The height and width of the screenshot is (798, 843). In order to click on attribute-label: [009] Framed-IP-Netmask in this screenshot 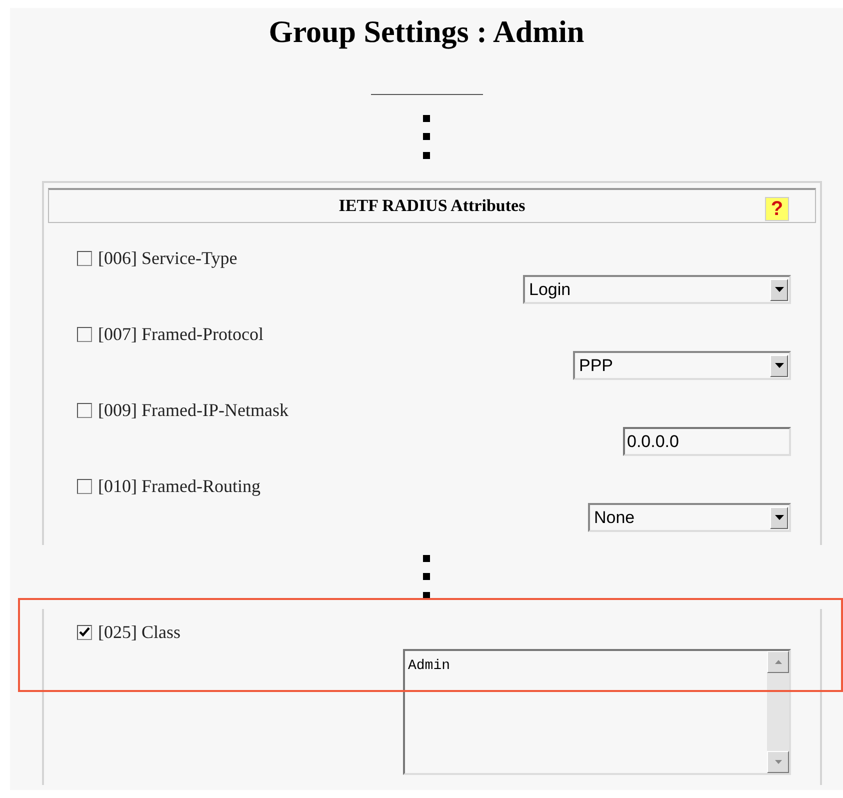, I will do `click(193, 410)`.